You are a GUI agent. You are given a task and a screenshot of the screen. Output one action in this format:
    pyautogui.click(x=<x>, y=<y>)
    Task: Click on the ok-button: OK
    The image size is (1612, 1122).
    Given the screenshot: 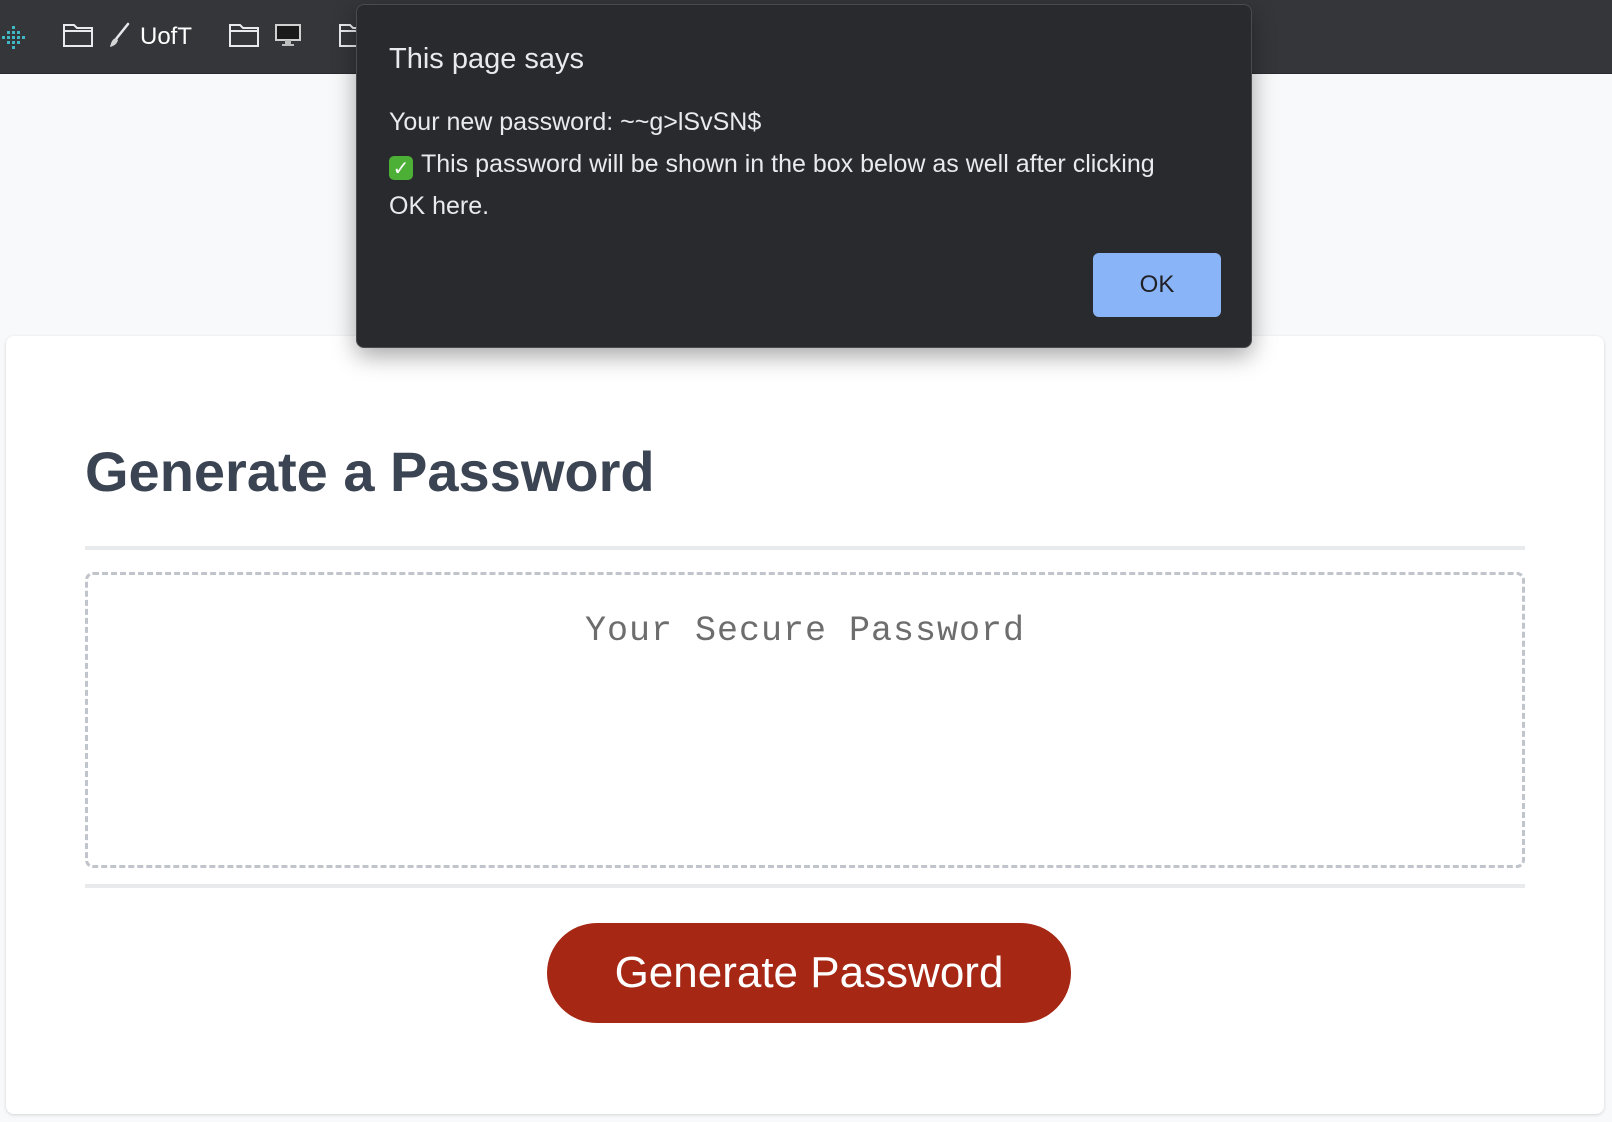 What is the action you would take?
    pyautogui.click(x=1157, y=285)
    